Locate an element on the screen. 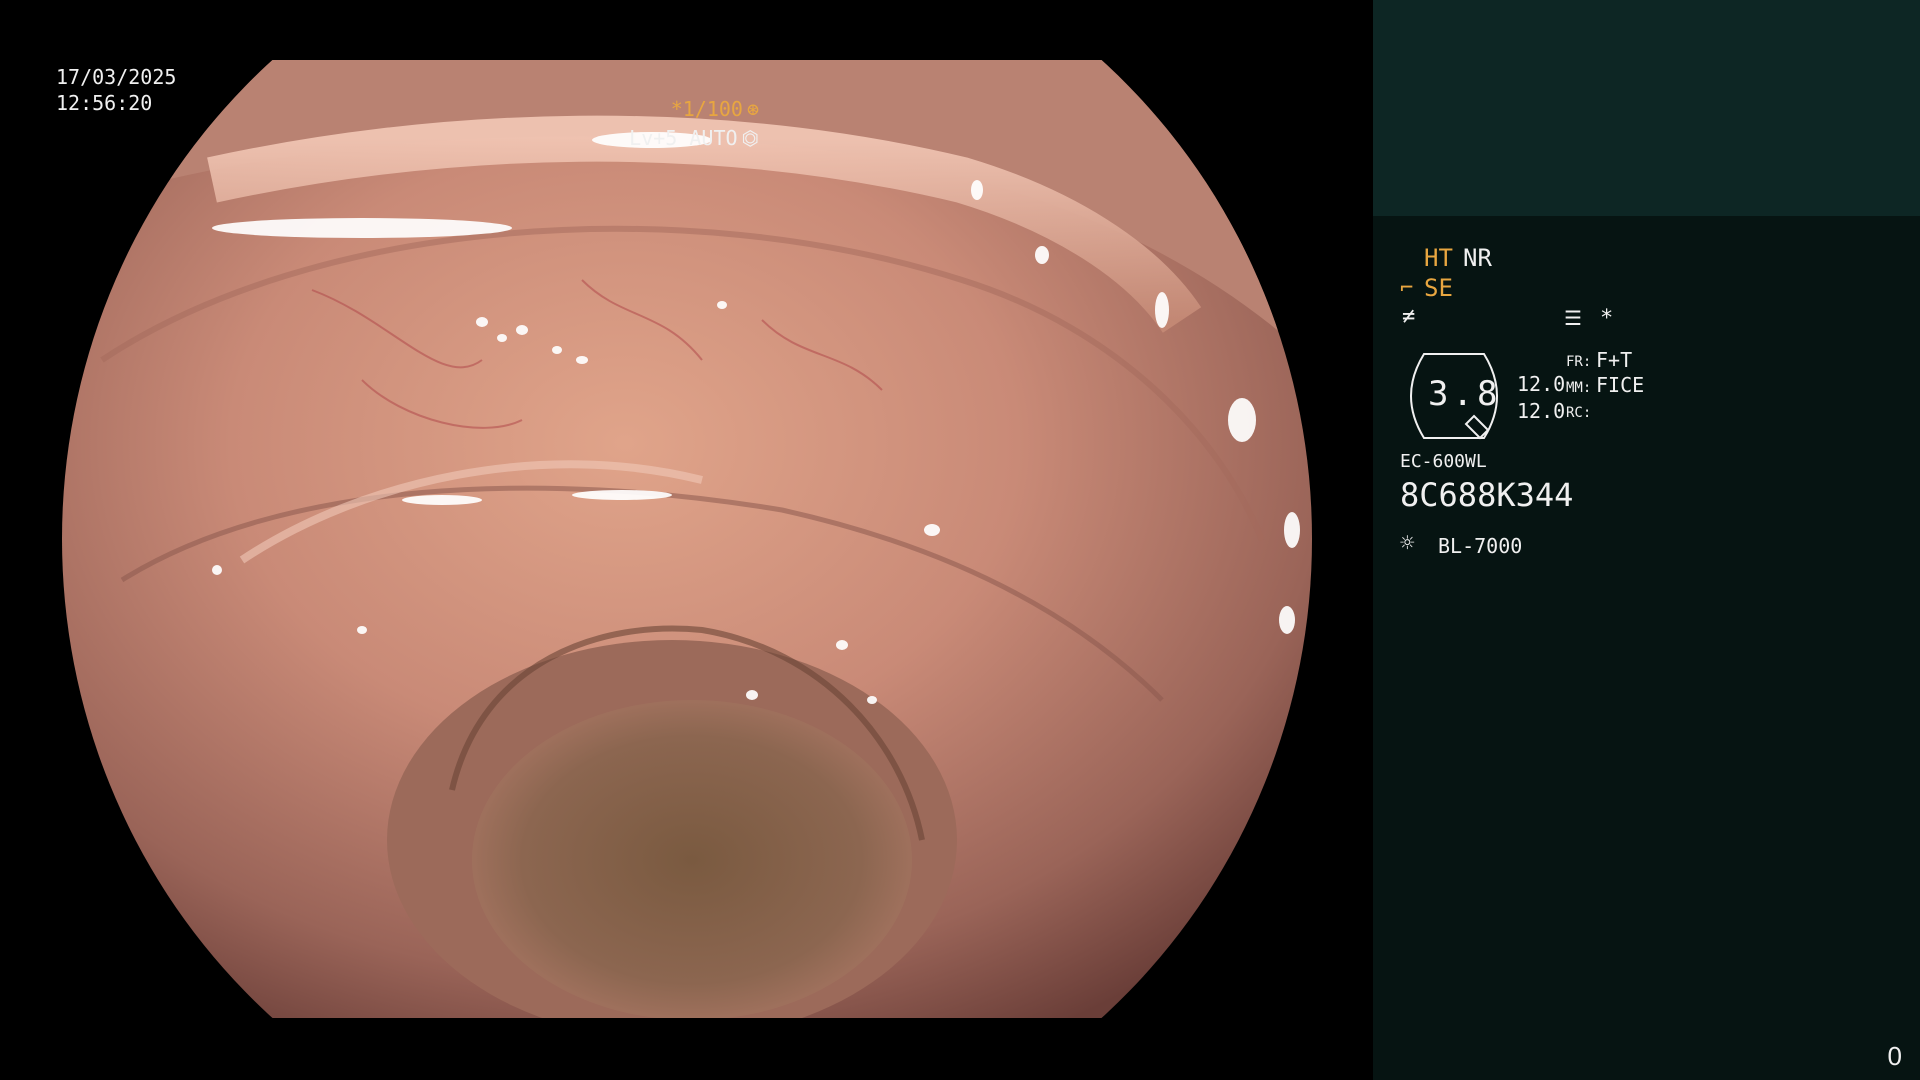 The height and width of the screenshot is (1080, 1920). patient-info-area is located at coordinates (1646, 108).